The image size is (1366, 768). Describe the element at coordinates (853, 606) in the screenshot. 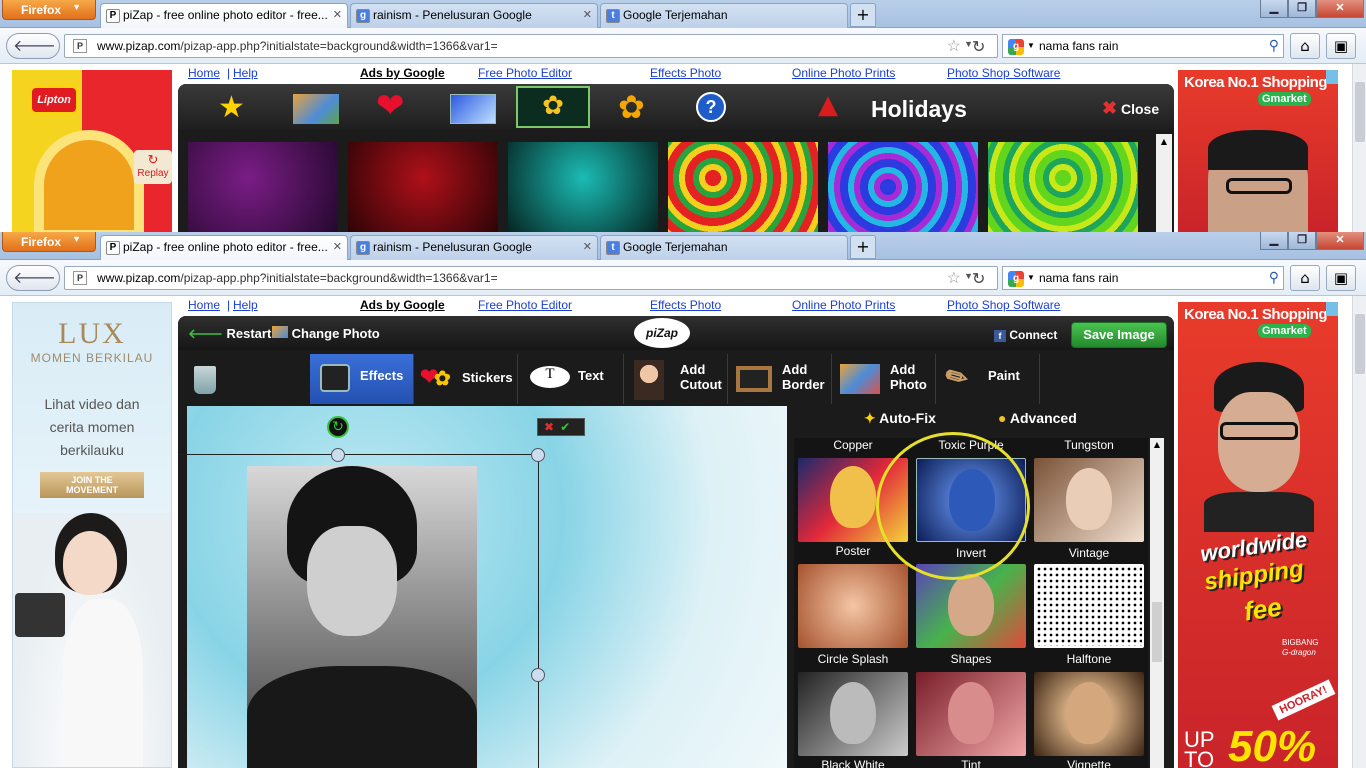

I see `effect-thumb-circle-splash` at that location.